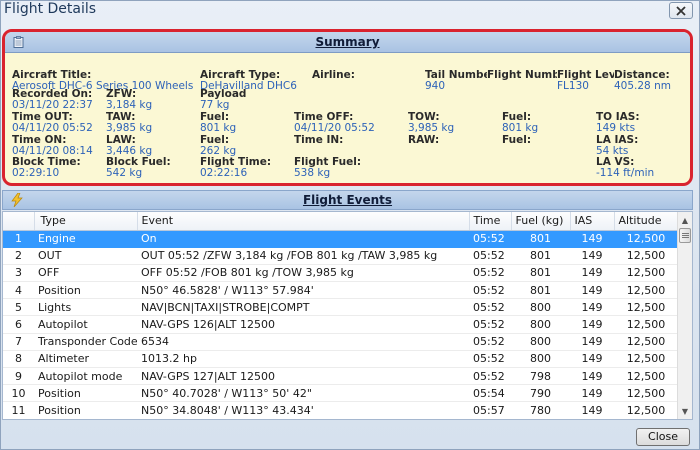 The width and height of the screenshot is (700, 450). Describe the element at coordinates (490, 393) in the screenshot. I see `row-time: 05:54` at that location.